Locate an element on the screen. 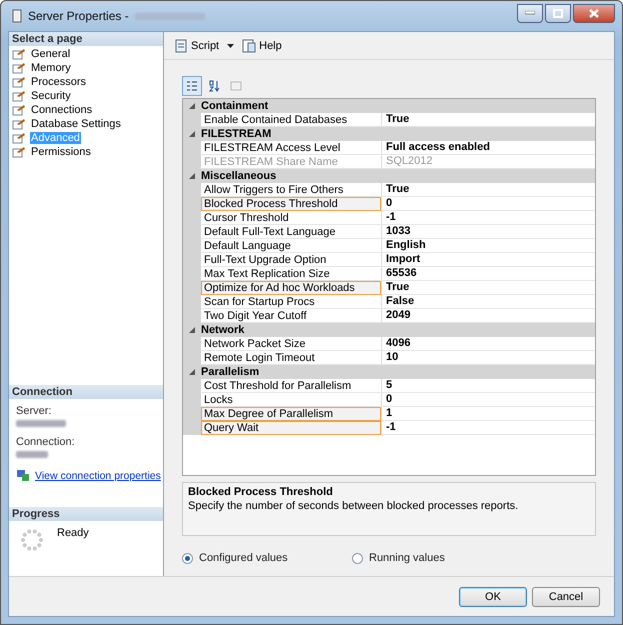 The width and height of the screenshot is (623, 625). property-name: Remote Login Timeout is located at coordinates (291, 358).